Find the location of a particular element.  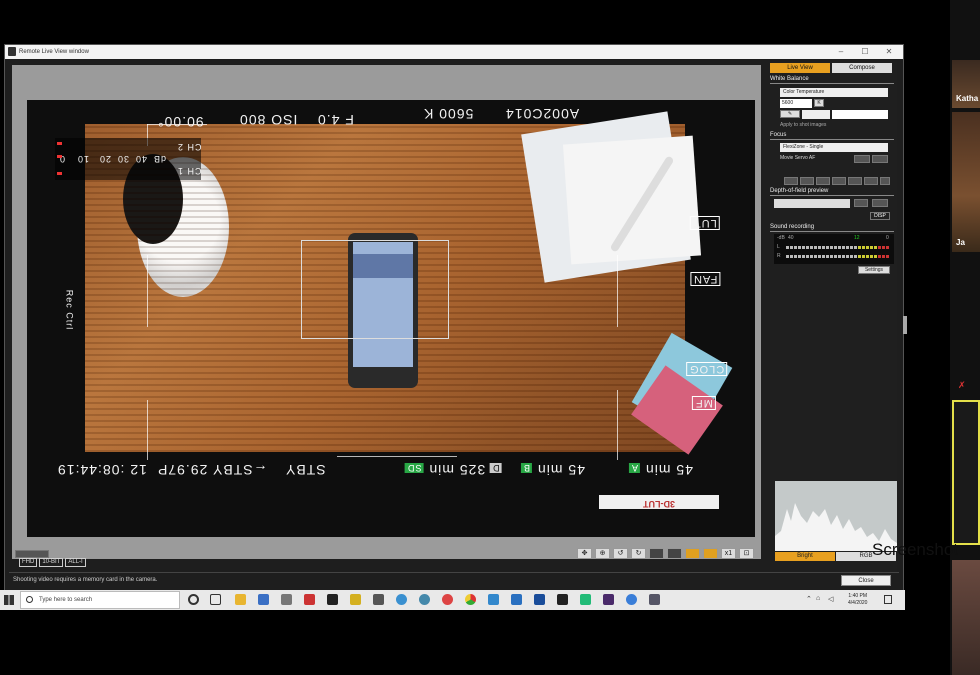

windows-start-icon is located at coordinates (9, 600).